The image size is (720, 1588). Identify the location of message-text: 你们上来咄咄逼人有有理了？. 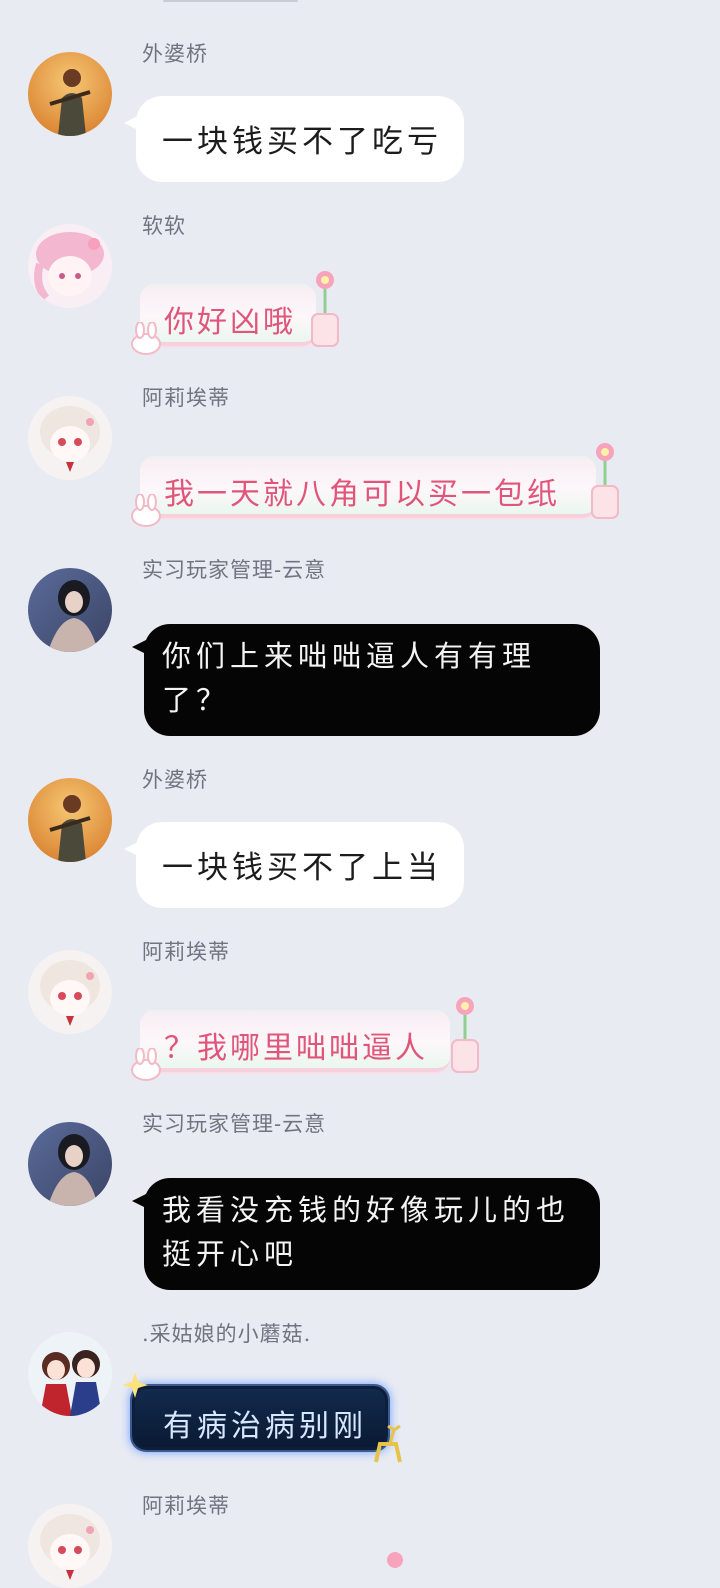
(349, 678).